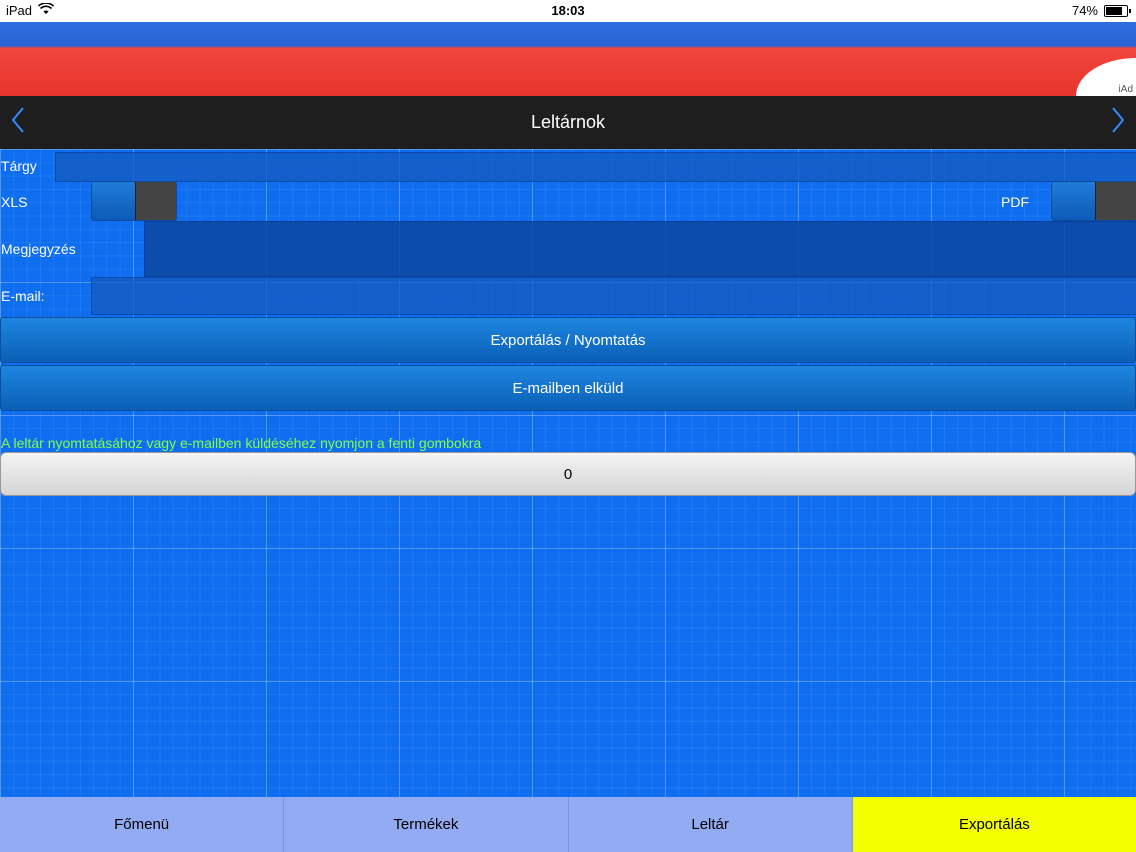 This screenshot has width=1136, height=852. Describe the element at coordinates (38, 249) in the screenshot. I see `note-label: Megjegyzés` at that location.